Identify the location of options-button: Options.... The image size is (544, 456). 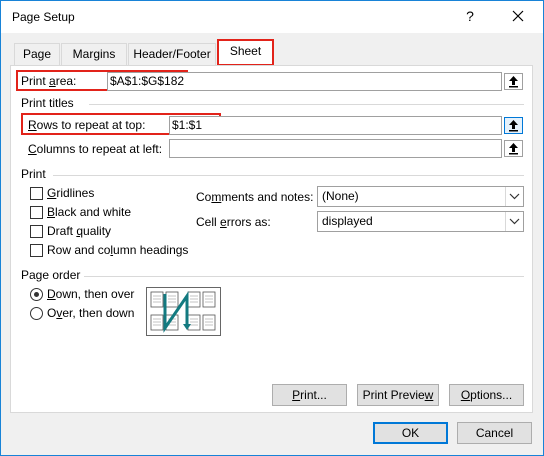
(486, 395).